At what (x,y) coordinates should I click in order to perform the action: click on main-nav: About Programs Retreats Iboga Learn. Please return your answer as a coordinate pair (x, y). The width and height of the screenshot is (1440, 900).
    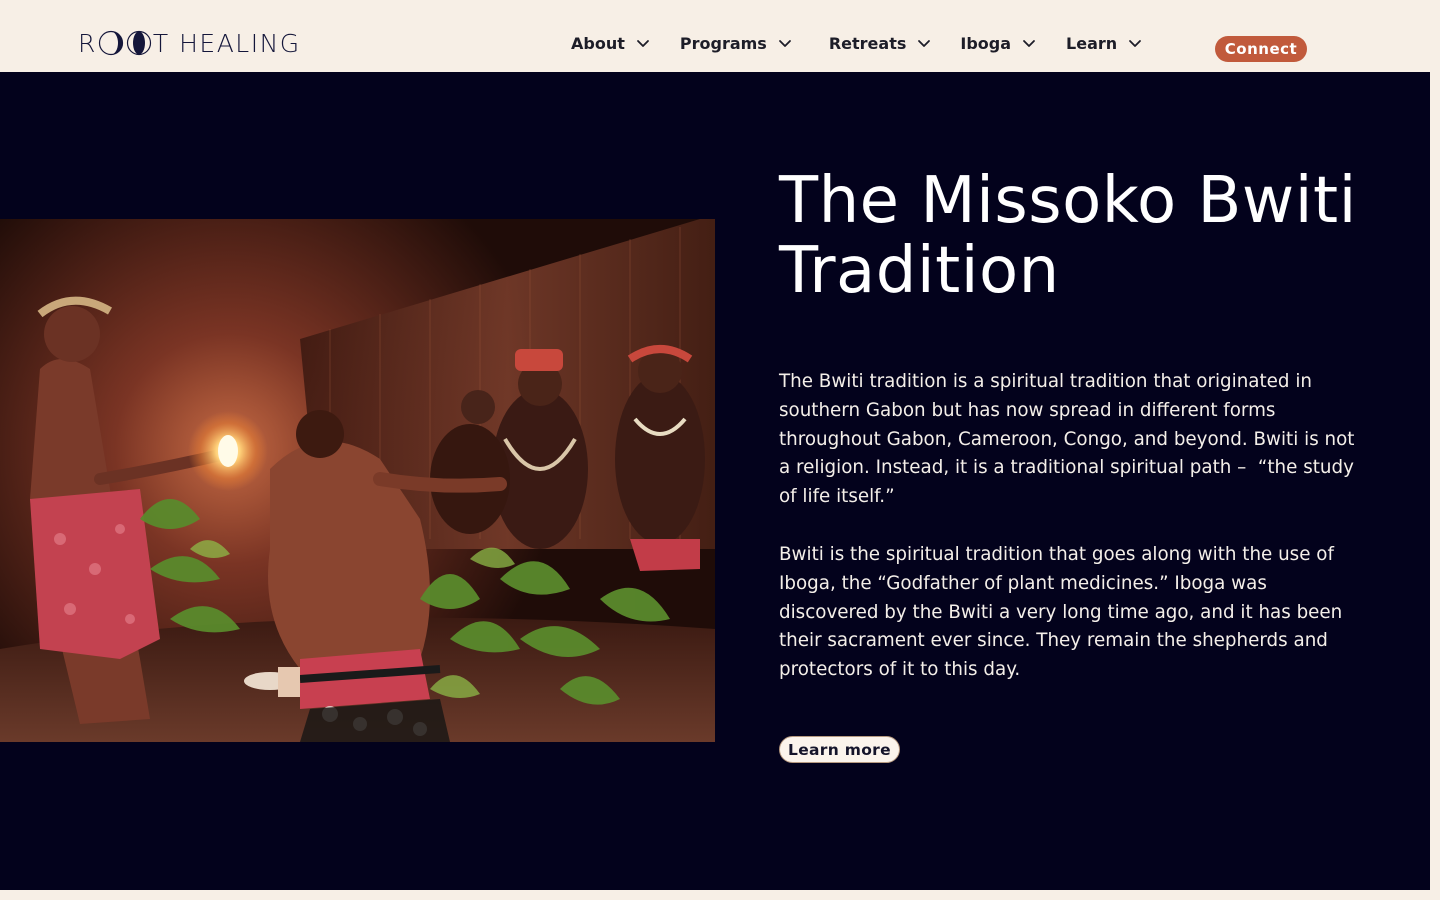
    Looking at the image, I should click on (856, 43).